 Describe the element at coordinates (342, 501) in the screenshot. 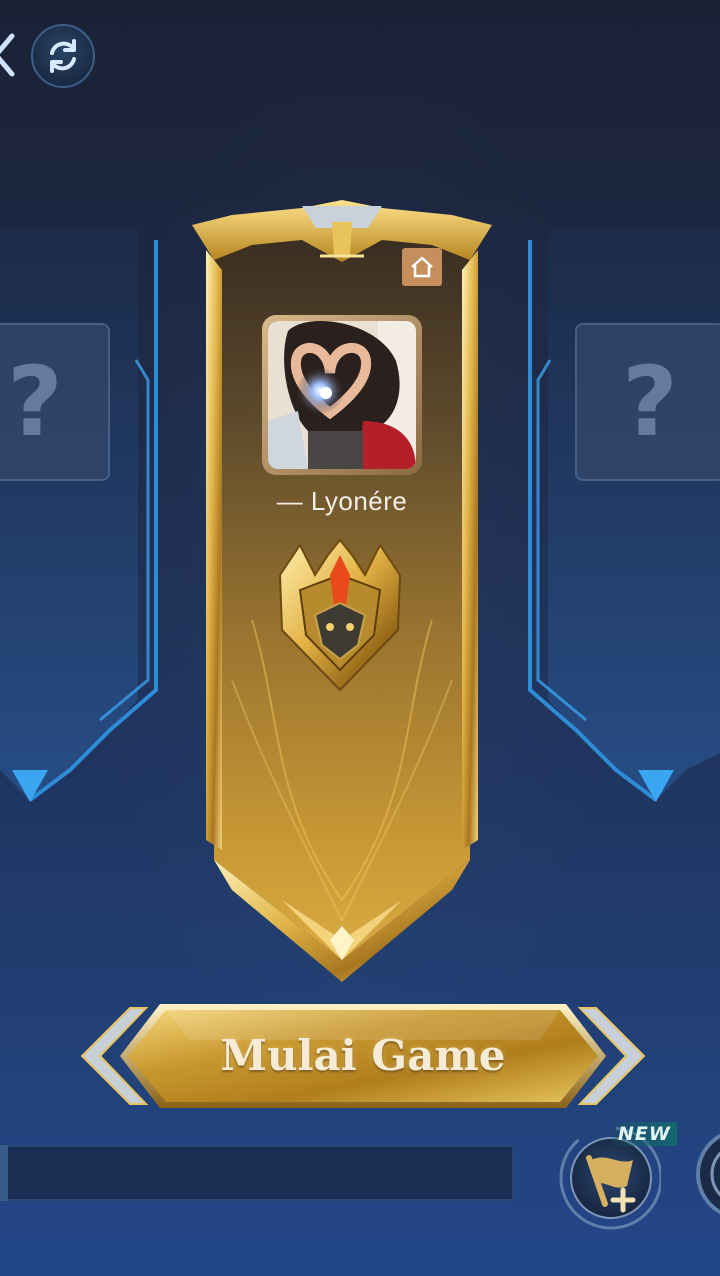

I see `player-name: — Lyonére` at that location.